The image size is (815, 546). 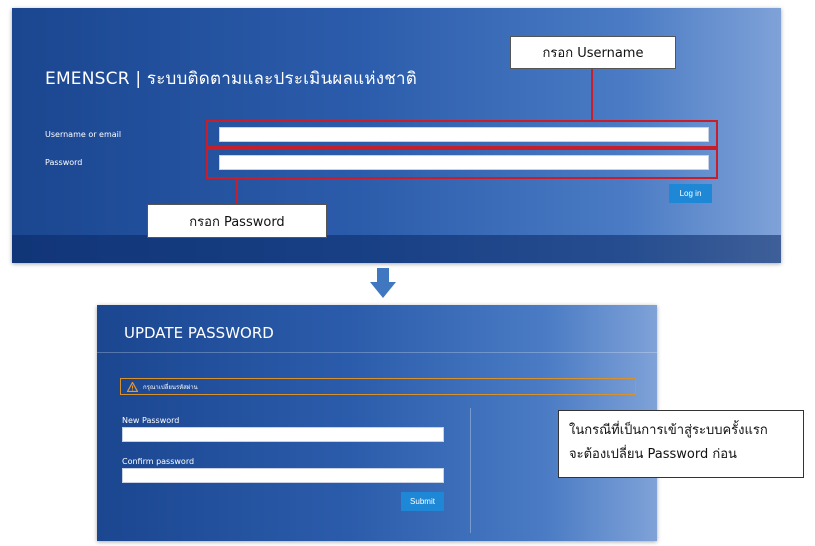 I want to click on submit-button: Submit, so click(x=422, y=501).